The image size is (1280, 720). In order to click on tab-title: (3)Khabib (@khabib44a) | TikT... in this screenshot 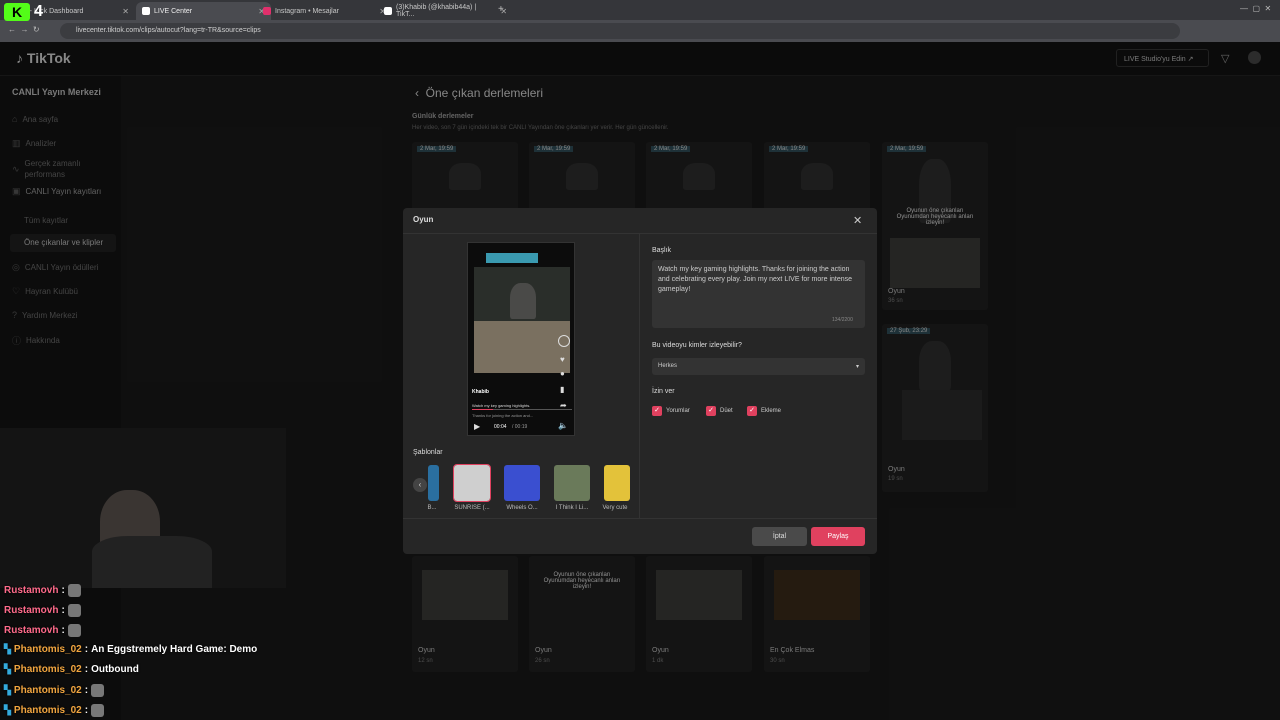, I will do `click(436, 11)`.